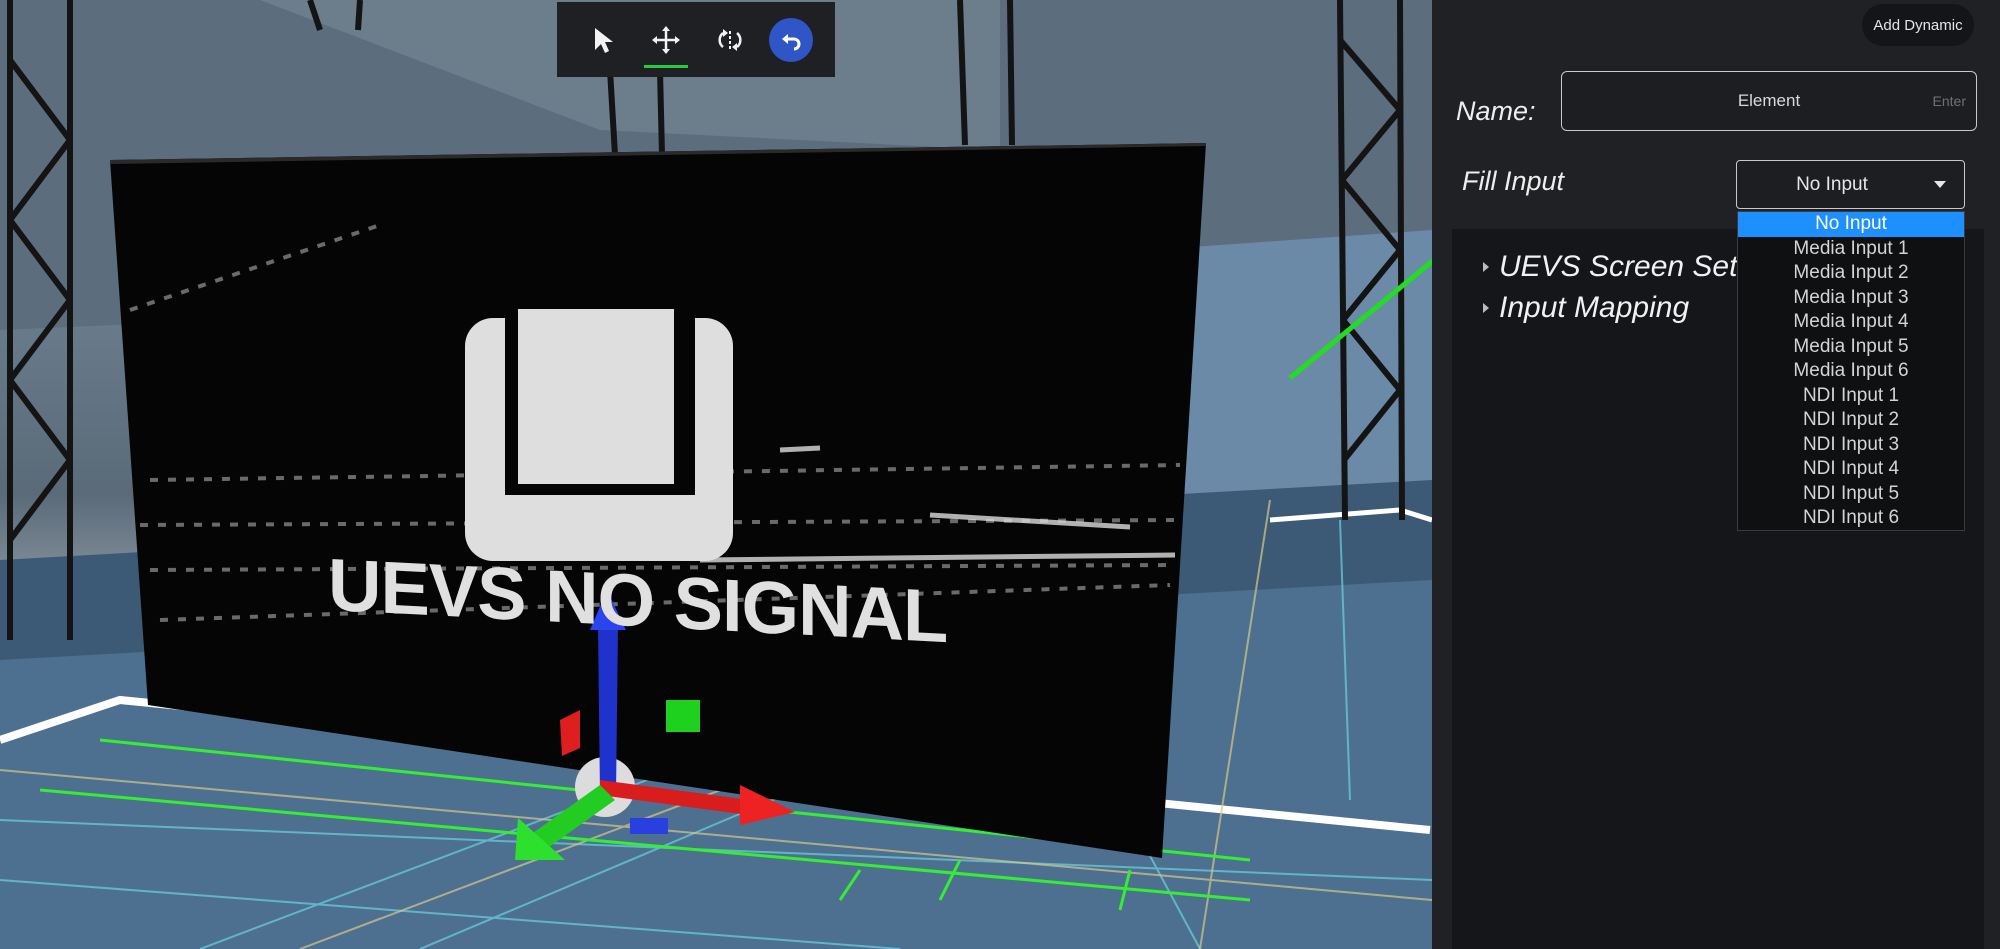 Image resolution: width=2000 pixels, height=949 pixels. Describe the element at coordinates (1851, 298) in the screenshot. I see `option-media-input-3: Media Input 3` at that location.